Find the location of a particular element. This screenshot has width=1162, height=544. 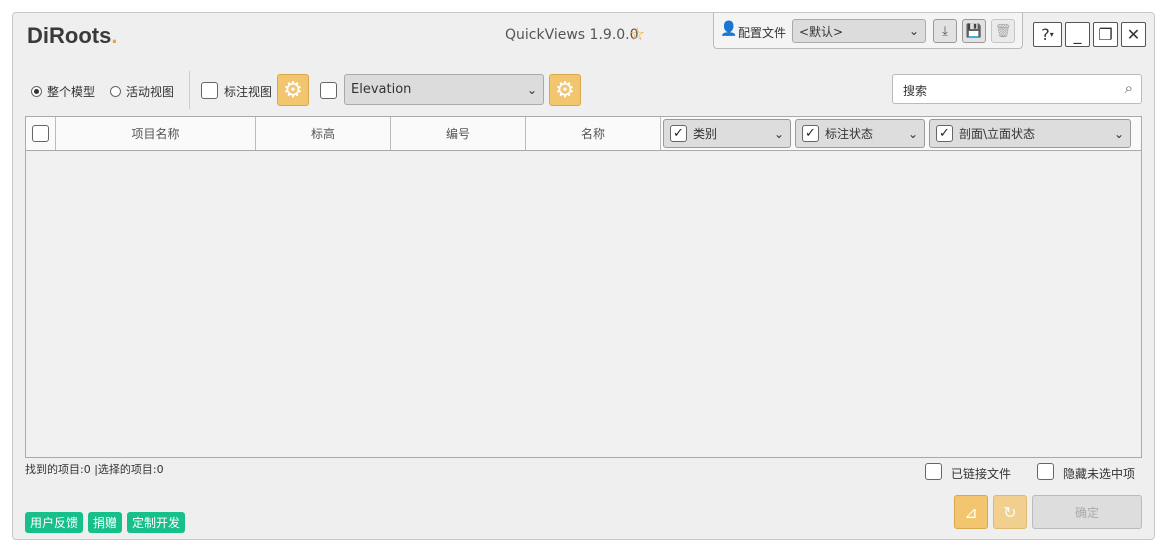

annotate-view-checkbox is located at coordinates (209, 90).